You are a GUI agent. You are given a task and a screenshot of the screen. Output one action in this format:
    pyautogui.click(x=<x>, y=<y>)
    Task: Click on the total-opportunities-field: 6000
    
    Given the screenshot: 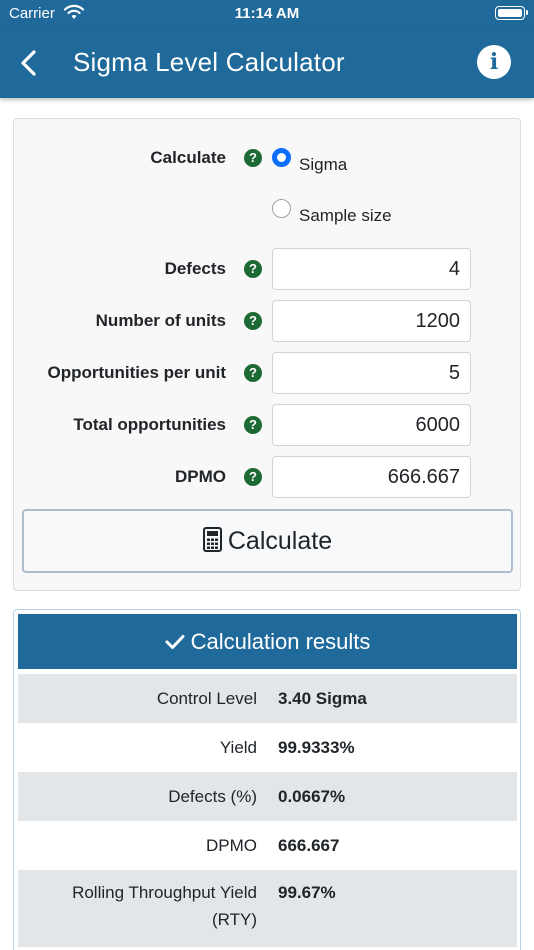 What is the action you would take?
    pyautogui.click(x=371, y=425)
    